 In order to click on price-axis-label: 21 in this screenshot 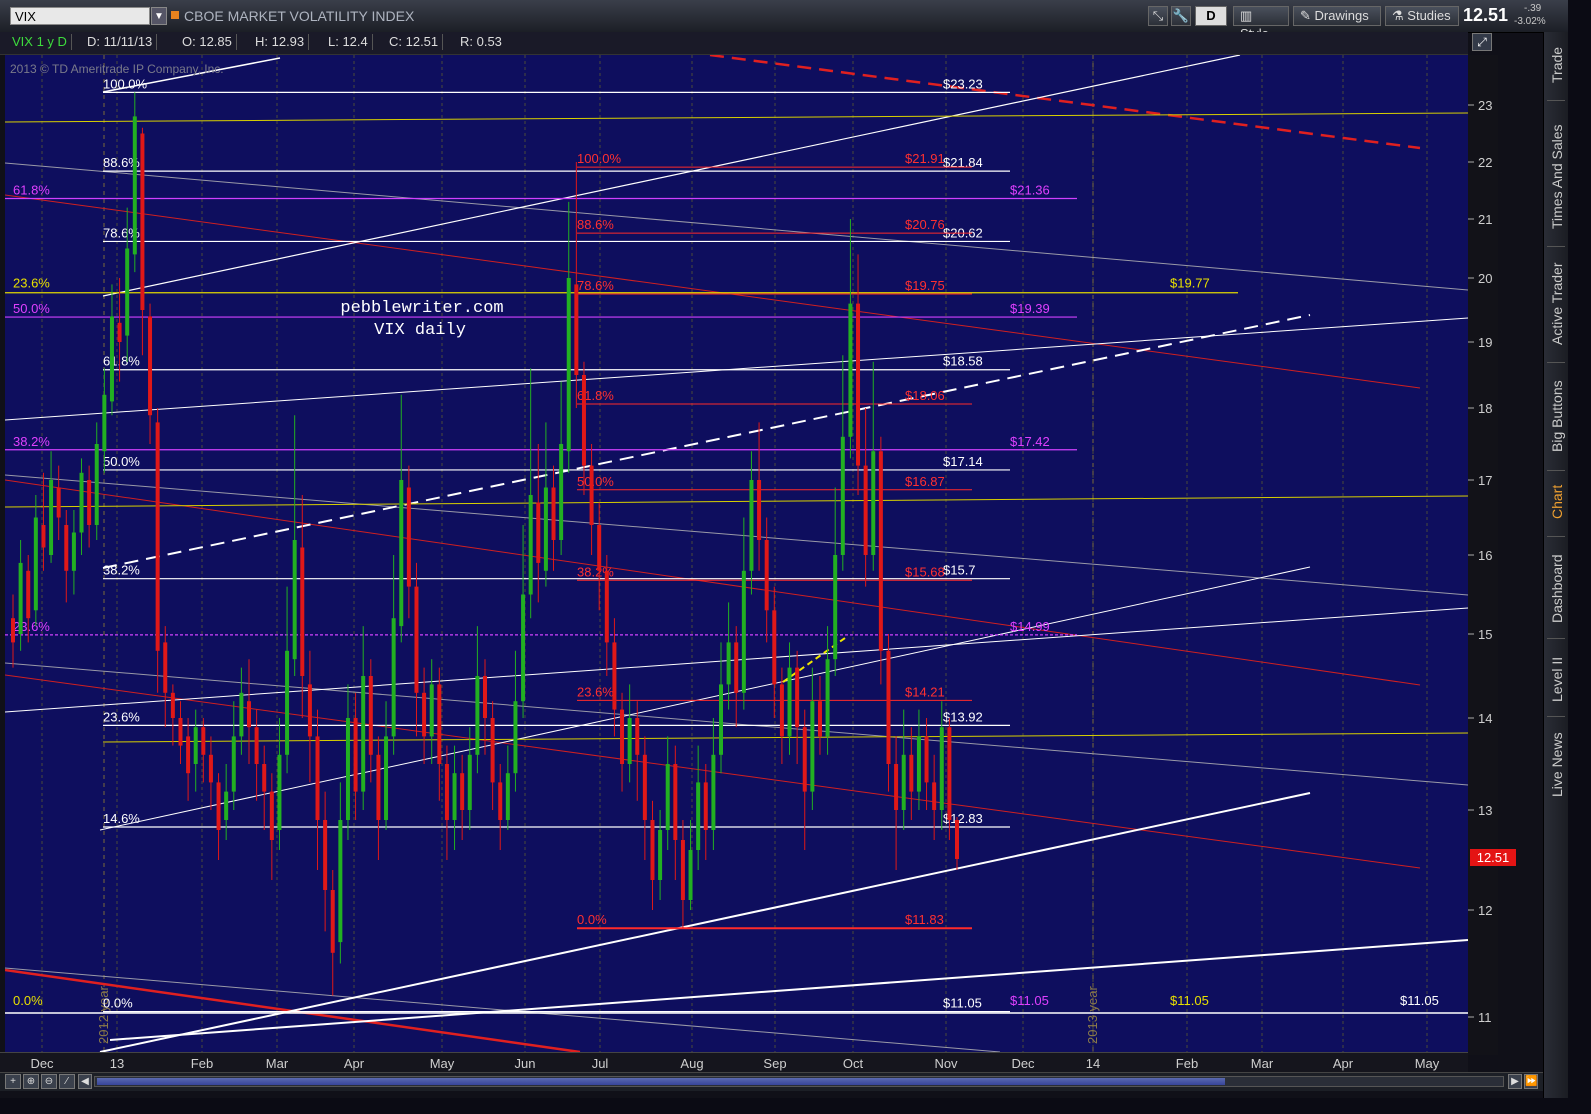, I will do `click(1485, 219)`.